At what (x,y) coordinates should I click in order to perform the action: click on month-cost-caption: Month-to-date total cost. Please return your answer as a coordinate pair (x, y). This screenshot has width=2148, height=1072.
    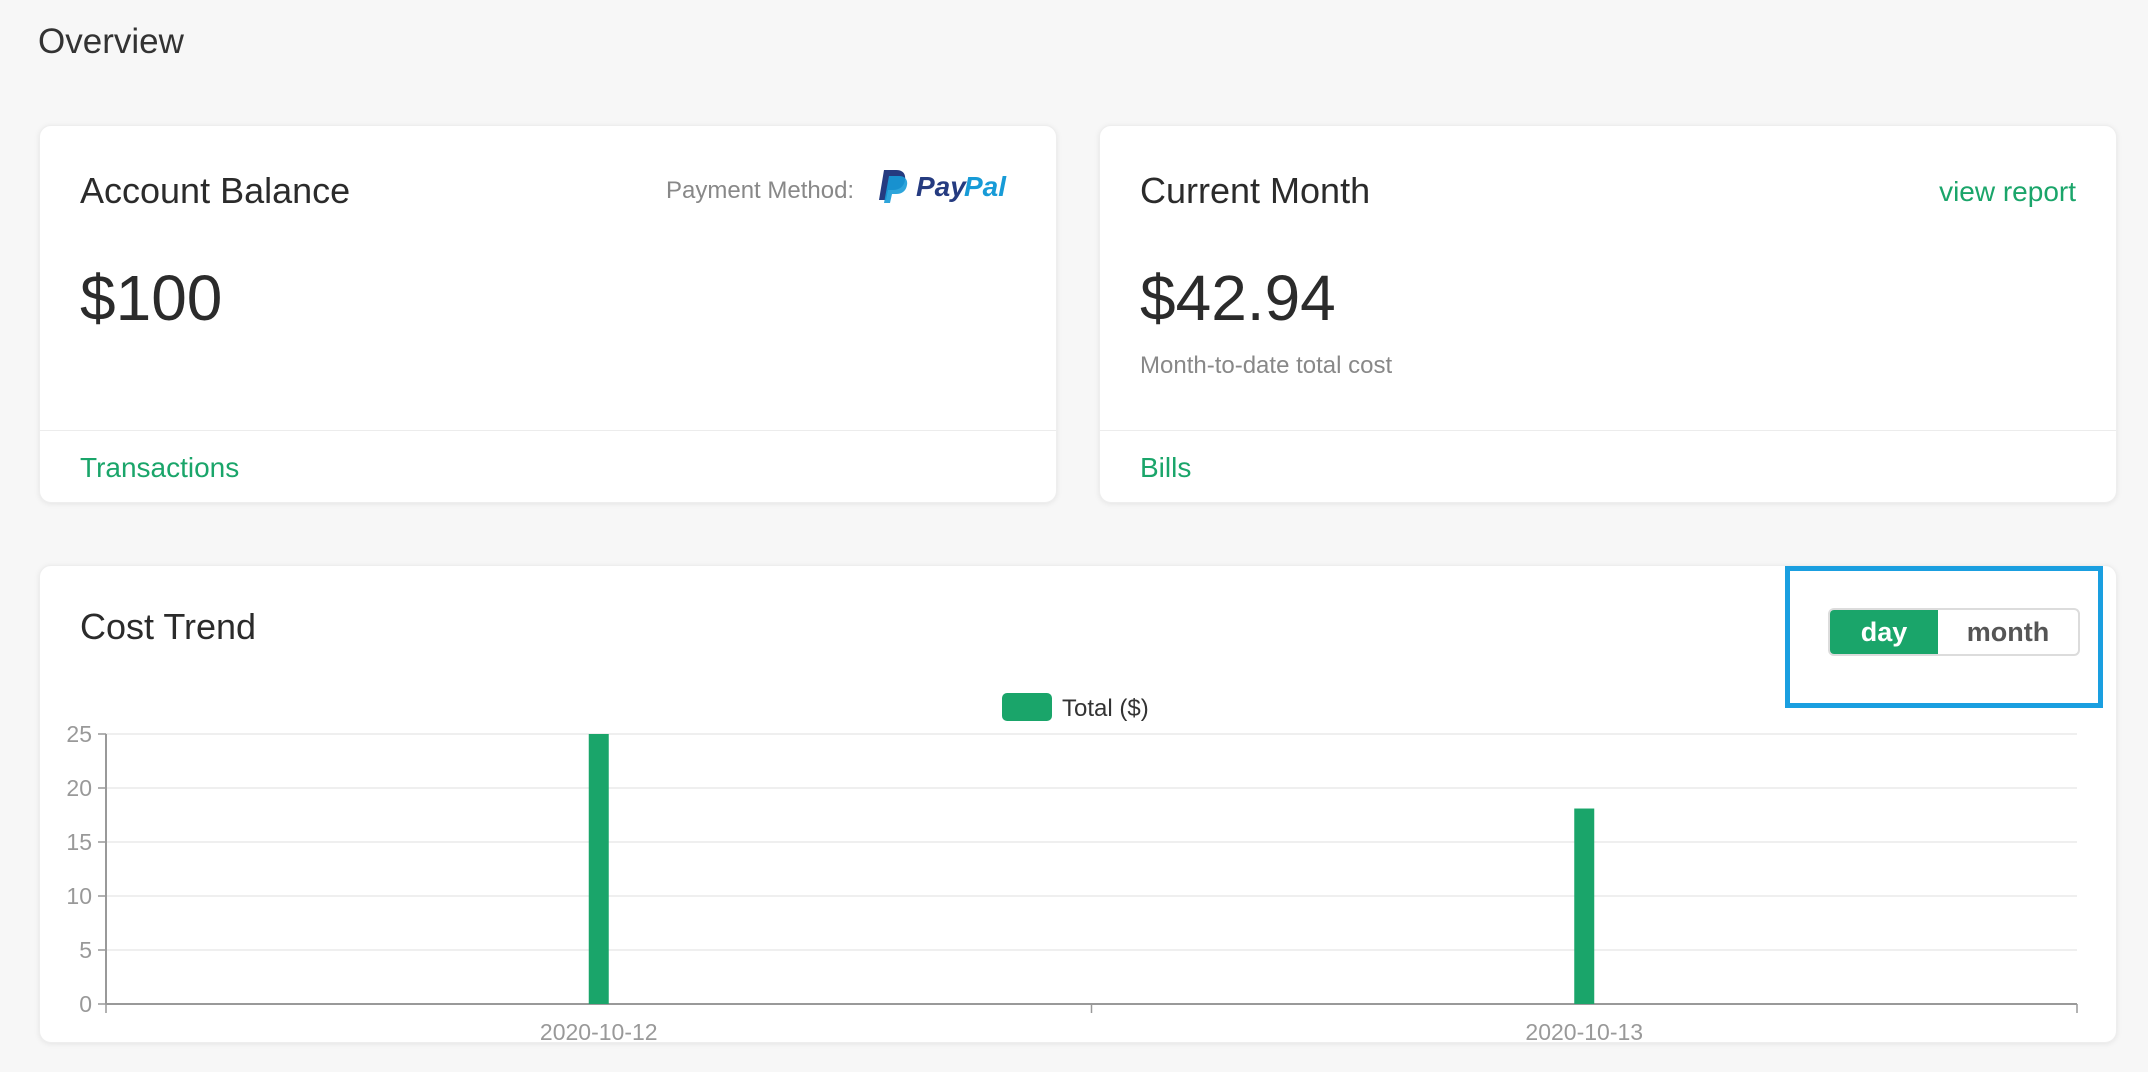
    Looking at the image, I should click on (1266, 365).